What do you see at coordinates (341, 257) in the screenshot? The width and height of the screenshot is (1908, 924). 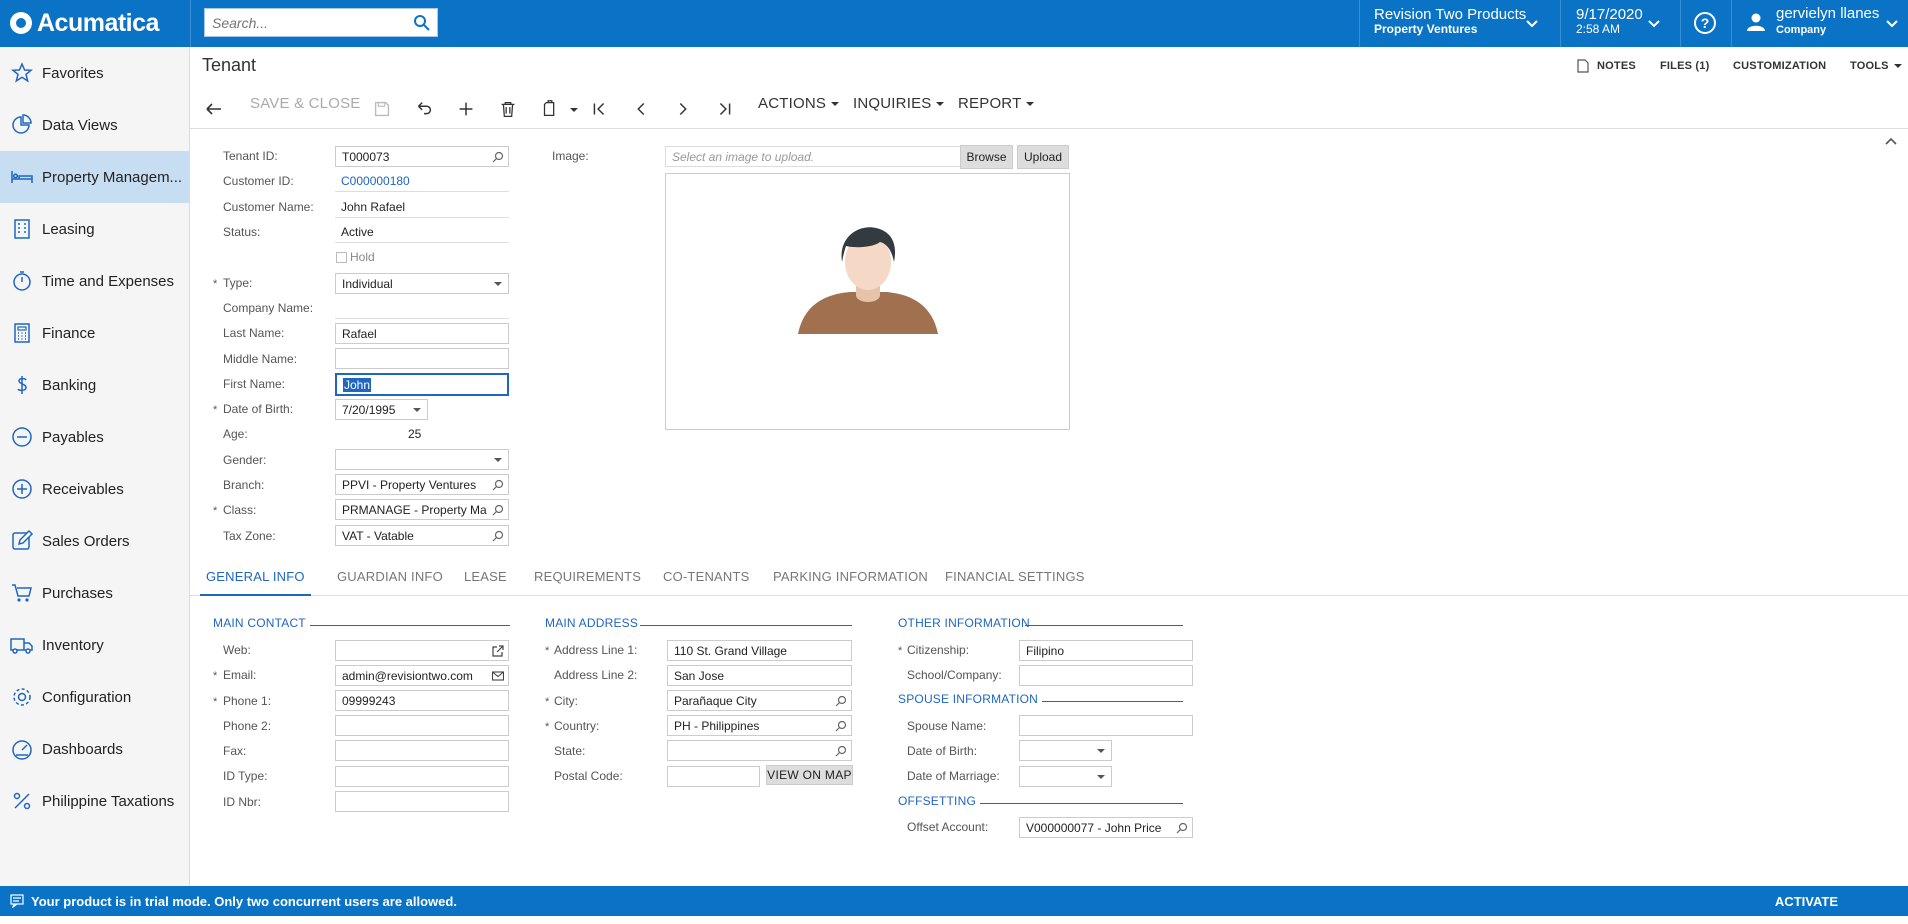 I see `hold-checkbox` at bounding box center [341, 257].